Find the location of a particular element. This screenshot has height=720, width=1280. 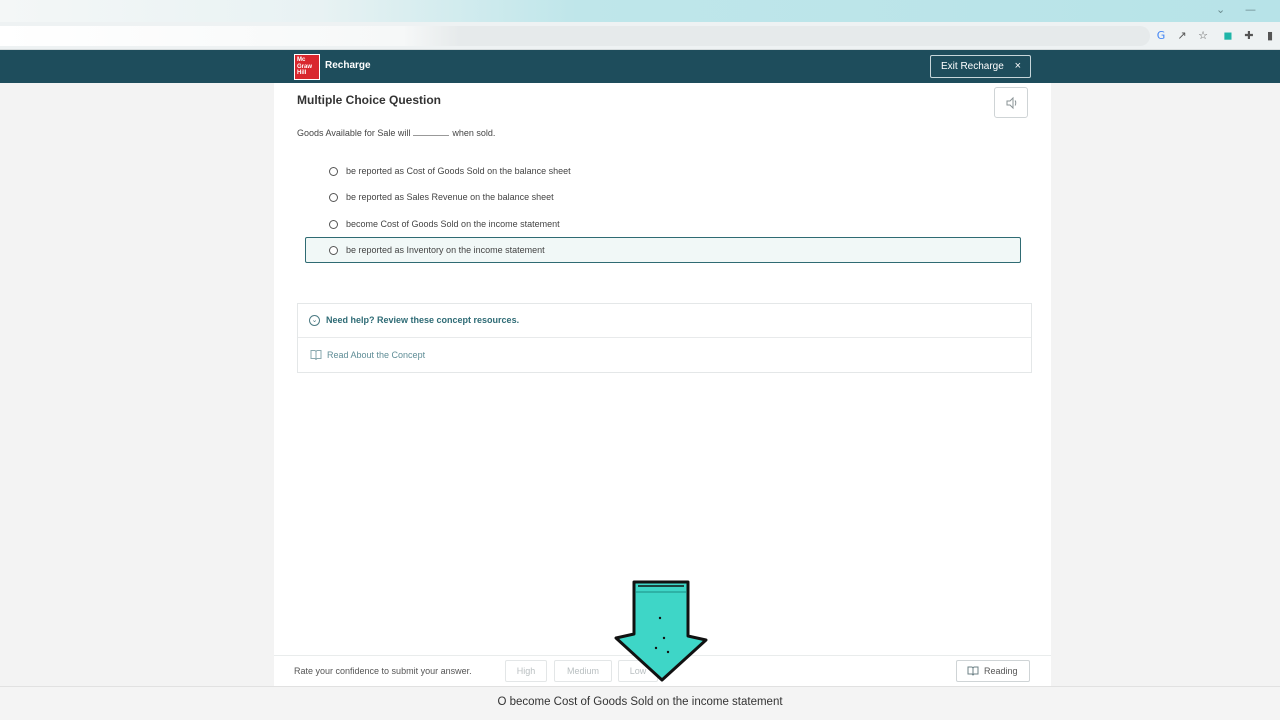

share-icon: ↗ is located at coordinates (1182, 36).